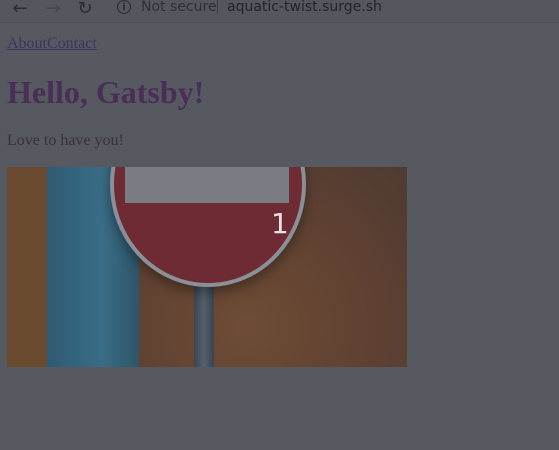 Image resolution: width=559 pixels, height=450 pixels. I want to click on arrow-left-icon: ←, so click(20, 9).